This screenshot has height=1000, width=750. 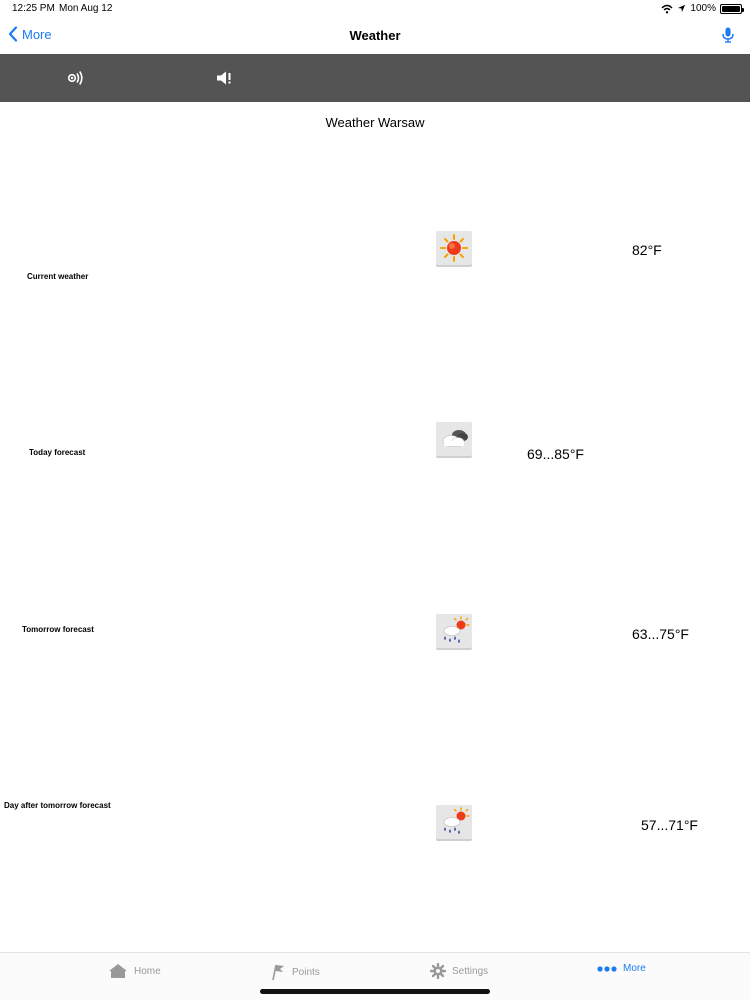 What do you see at coordinates (667, 8) in the screenshot?
I see `wifi-icon` at bounding box center [667, 8].